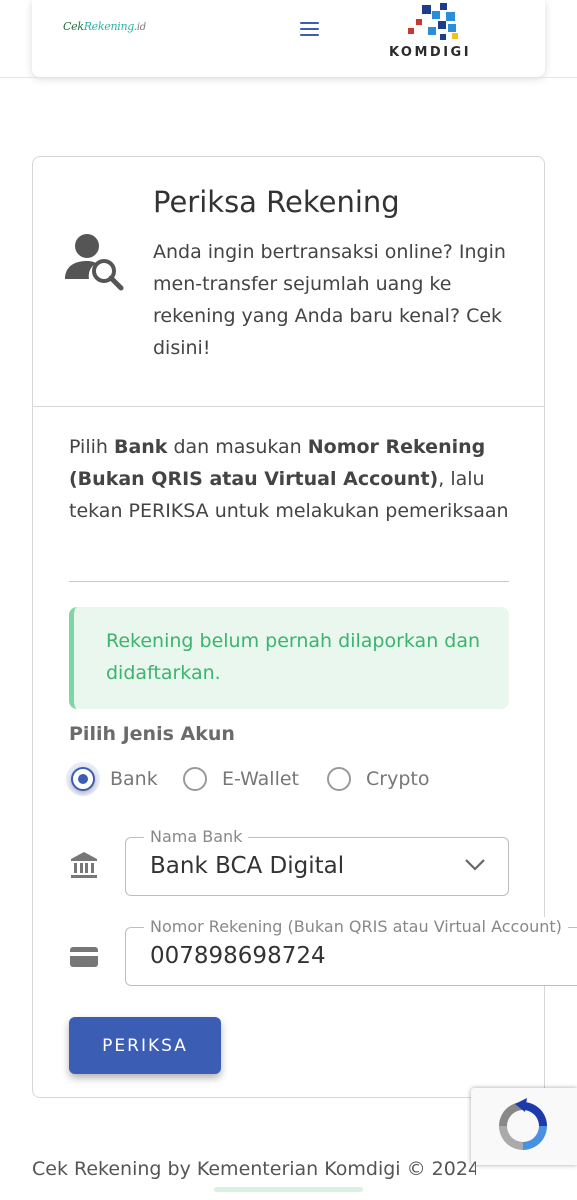 This screenshot has width=577, height=1200. What do you see at coordinates (238, 956) in the screenshot?
I see `account-number-value: 007898698724` at bounding box center [238, 956].